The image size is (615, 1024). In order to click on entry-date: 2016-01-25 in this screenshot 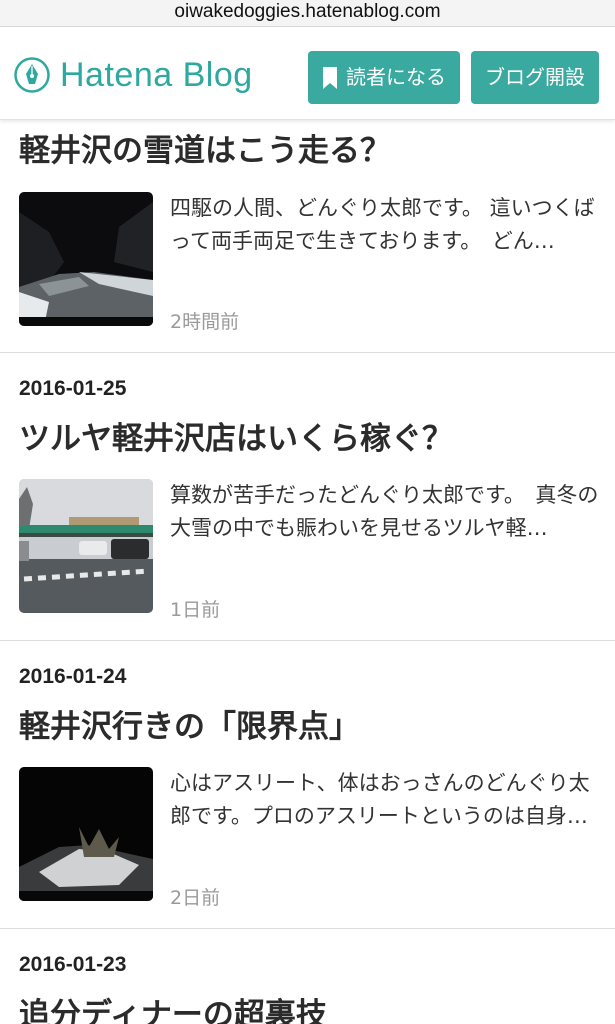, I will do `click(73, 388)`.